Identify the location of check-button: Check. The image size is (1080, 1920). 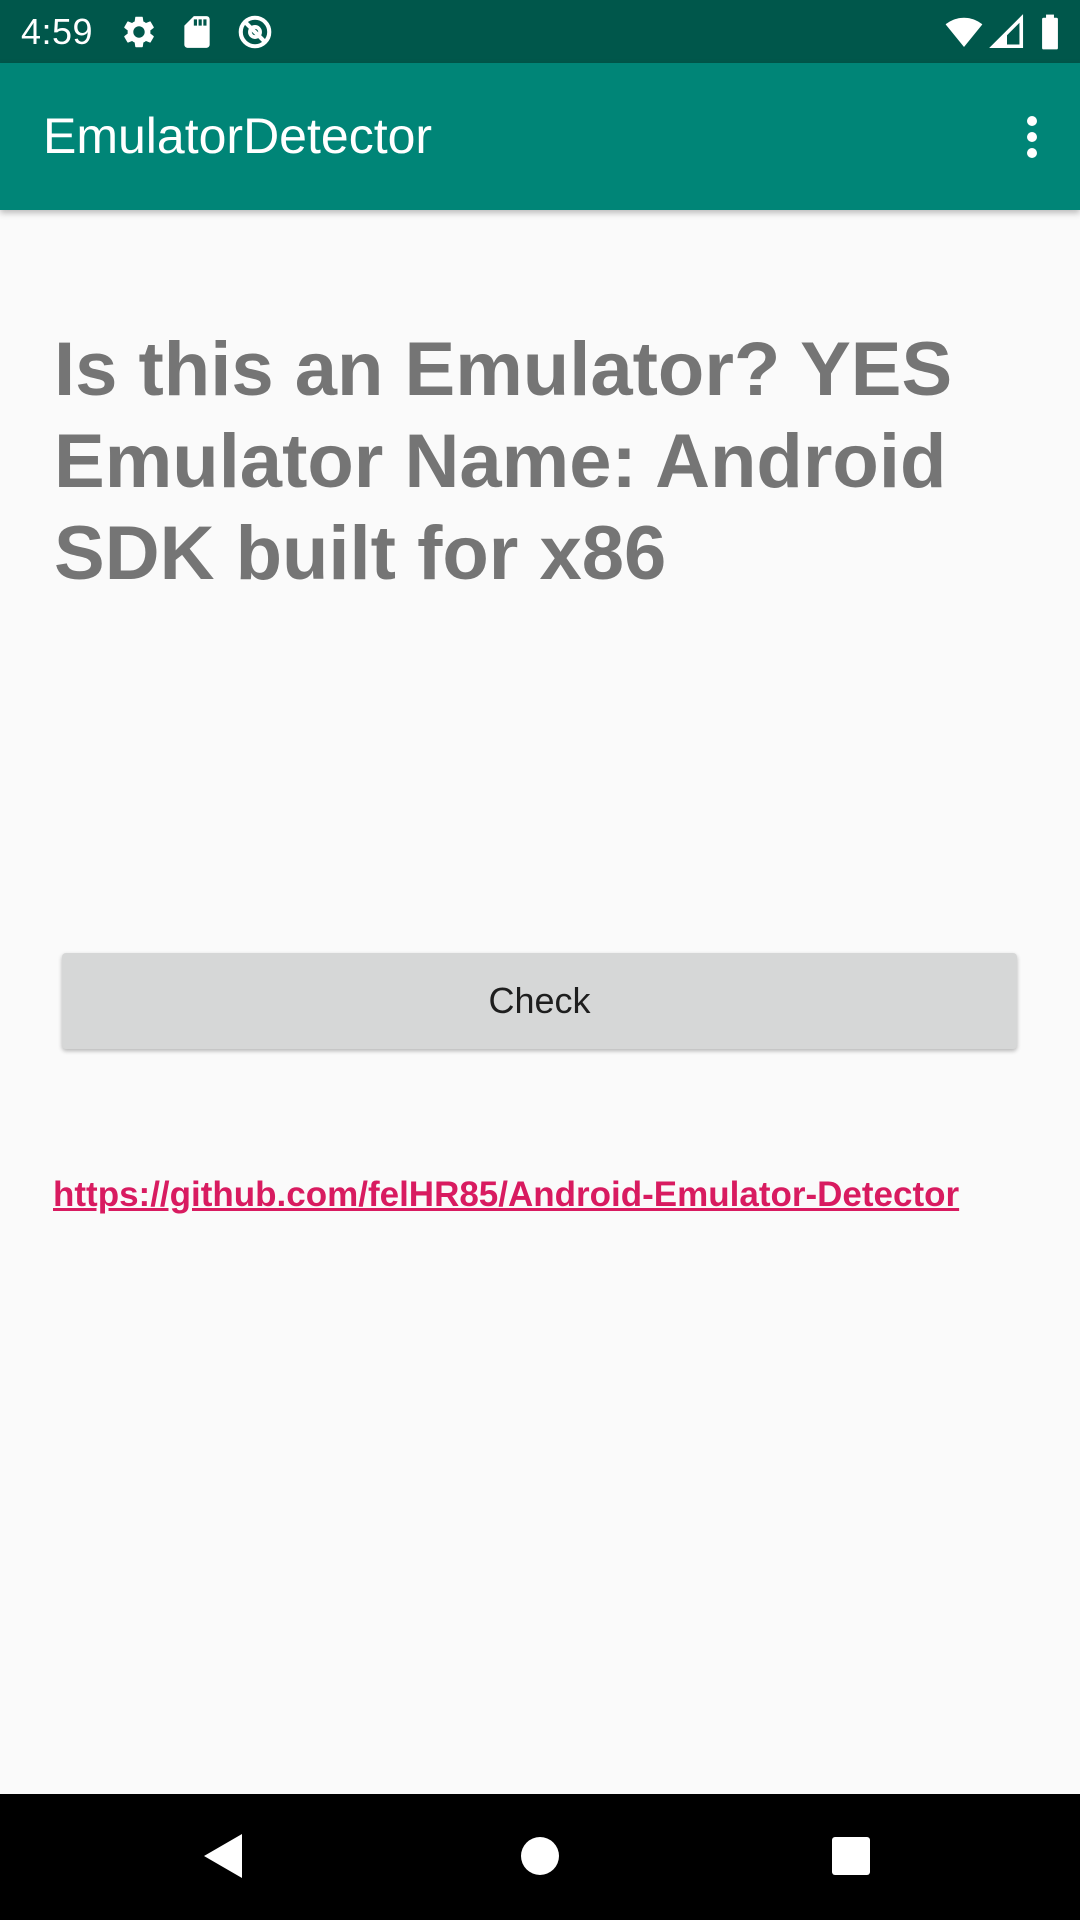
(539, 1001).